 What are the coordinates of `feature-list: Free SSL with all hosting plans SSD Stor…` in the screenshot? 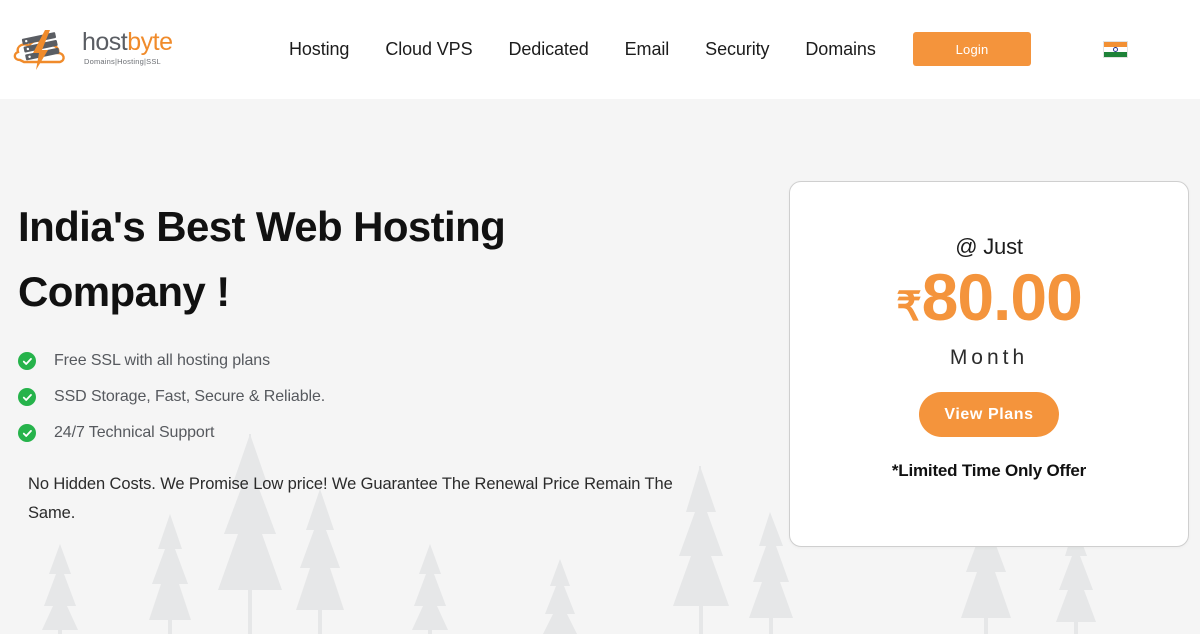 It's located at (378, 397).